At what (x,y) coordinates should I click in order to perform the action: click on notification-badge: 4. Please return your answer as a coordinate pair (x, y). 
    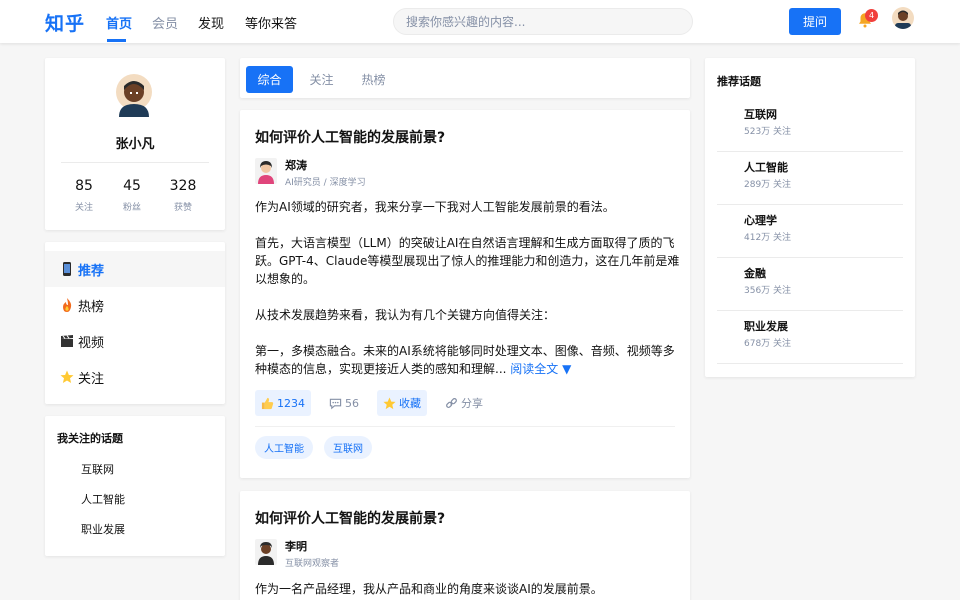
    Looking at the image, I should click on (871, 15).